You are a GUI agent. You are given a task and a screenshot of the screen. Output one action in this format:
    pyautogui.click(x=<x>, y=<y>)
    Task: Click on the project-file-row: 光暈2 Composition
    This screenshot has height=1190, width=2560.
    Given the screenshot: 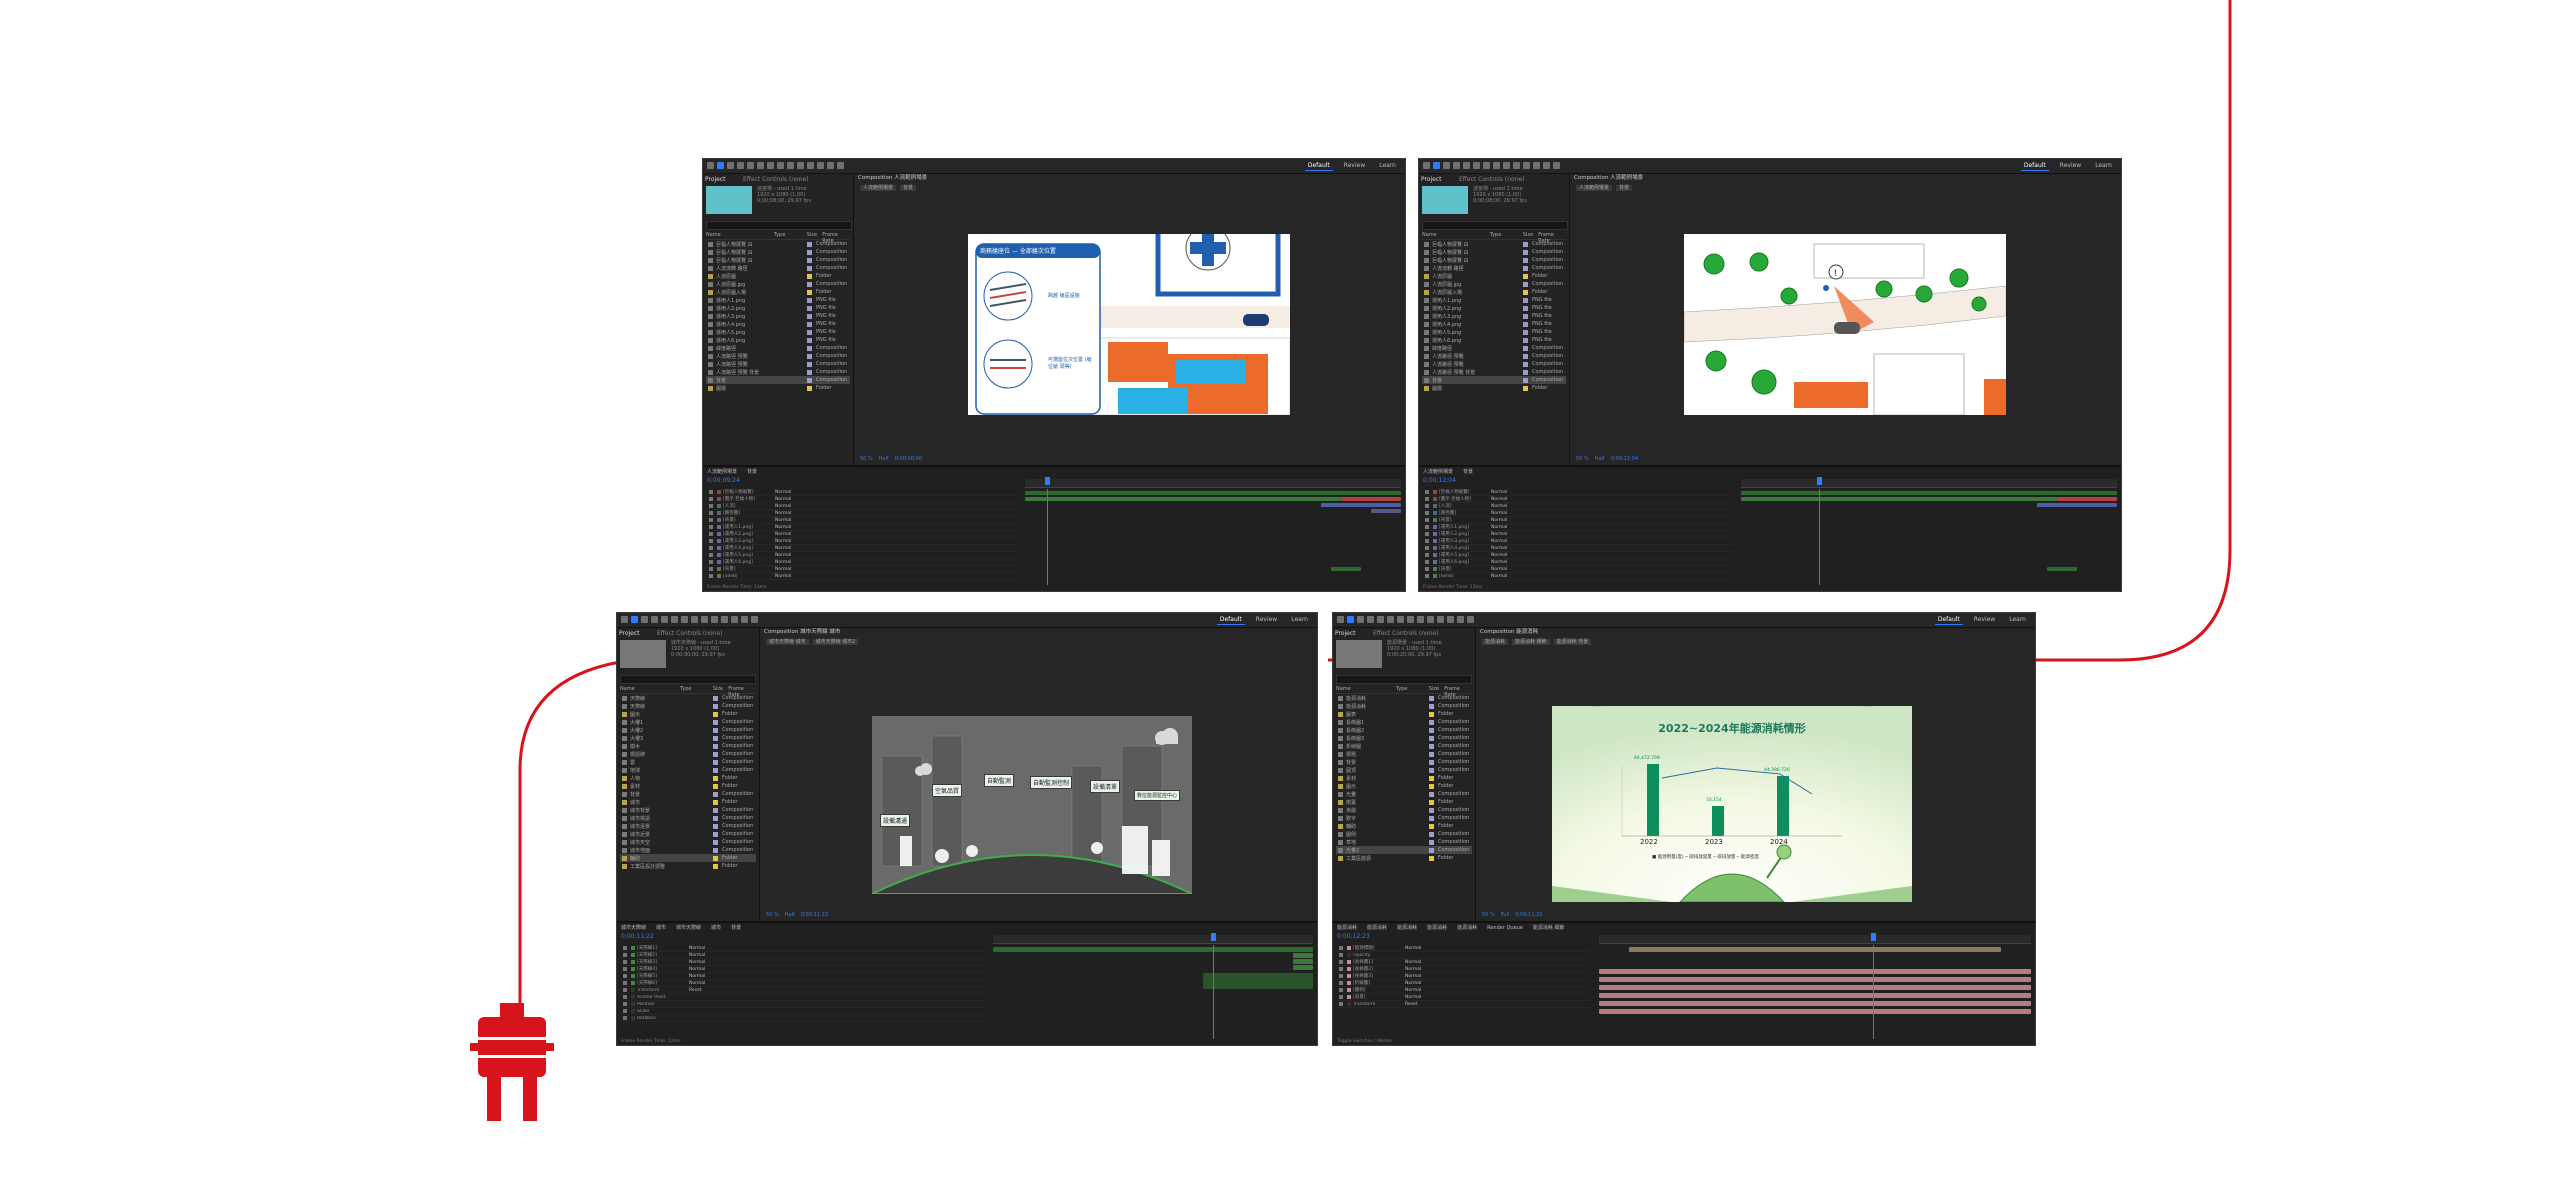 What is the action you would take?
    pyautogui.click(x=1404, y=850)
    